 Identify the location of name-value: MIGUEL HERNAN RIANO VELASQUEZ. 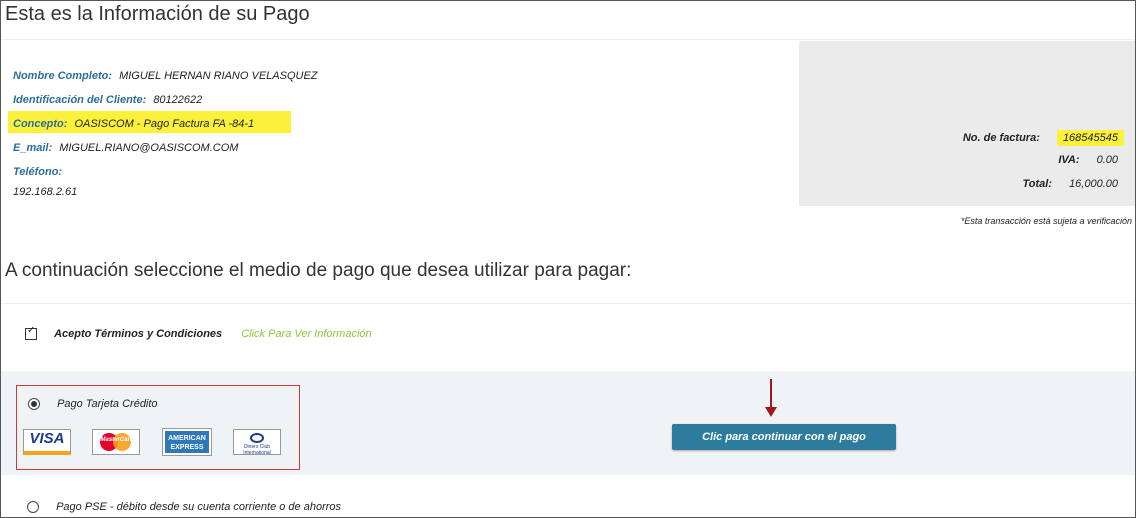
(218, 76).